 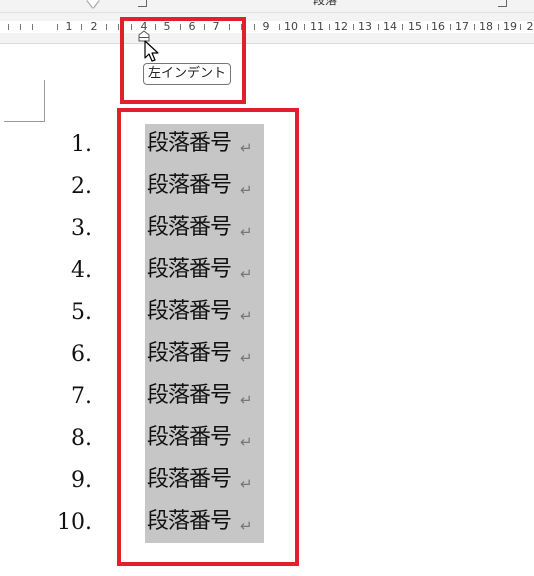 I want to click on ruler-tick-label: 19, so click(x=510, y=26).